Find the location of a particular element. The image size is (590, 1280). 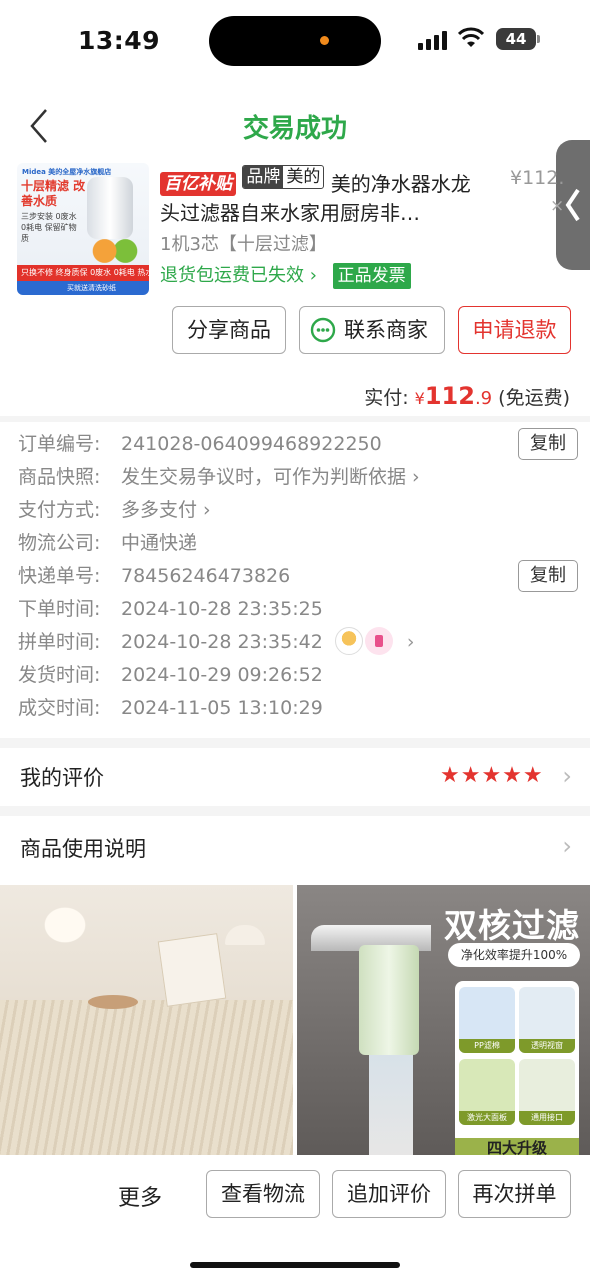

home-indicator is located at coordinates (295, 1265).